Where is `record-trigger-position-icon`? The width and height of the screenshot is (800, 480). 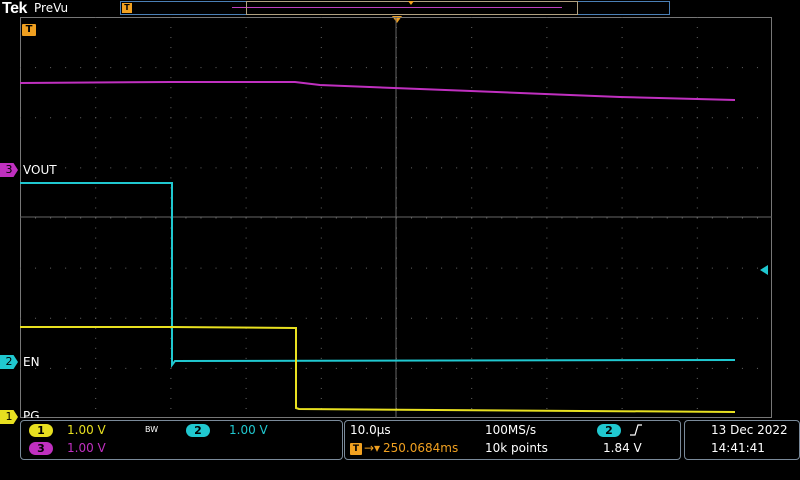 record-trigger-position-icon is located at coordinates (411, 3).